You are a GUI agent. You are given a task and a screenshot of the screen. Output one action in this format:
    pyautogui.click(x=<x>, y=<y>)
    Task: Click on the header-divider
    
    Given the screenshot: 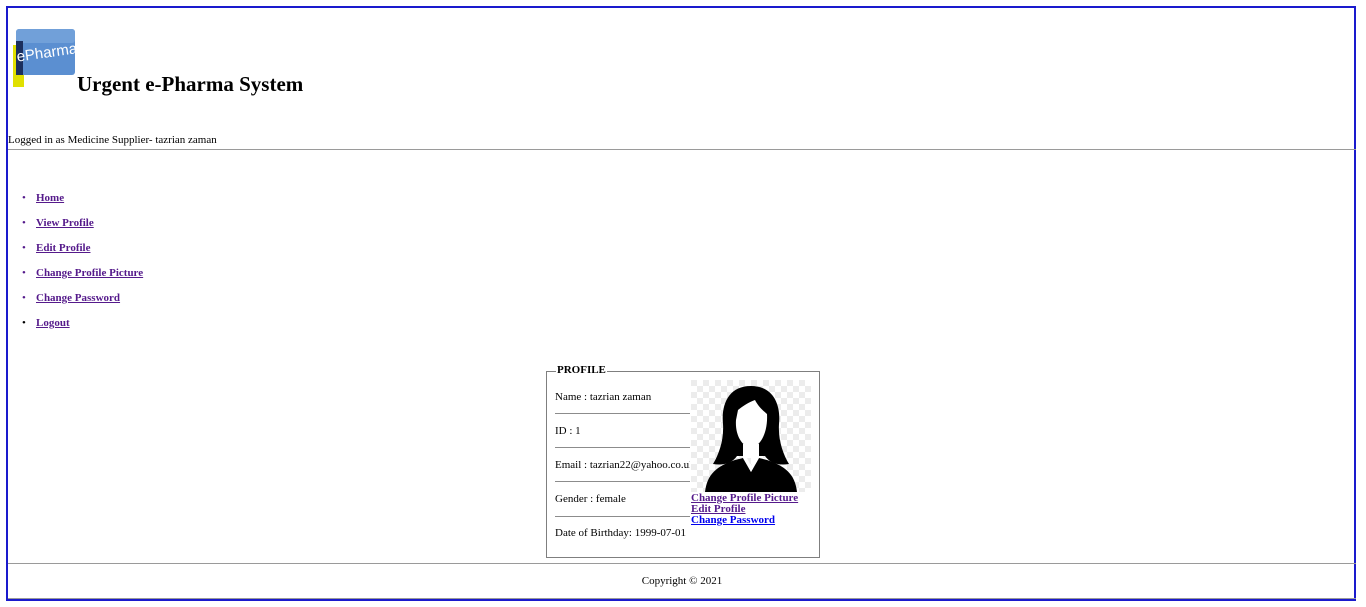 What is the action you would take?
    pyautogui.click(x=682, y=149)
    